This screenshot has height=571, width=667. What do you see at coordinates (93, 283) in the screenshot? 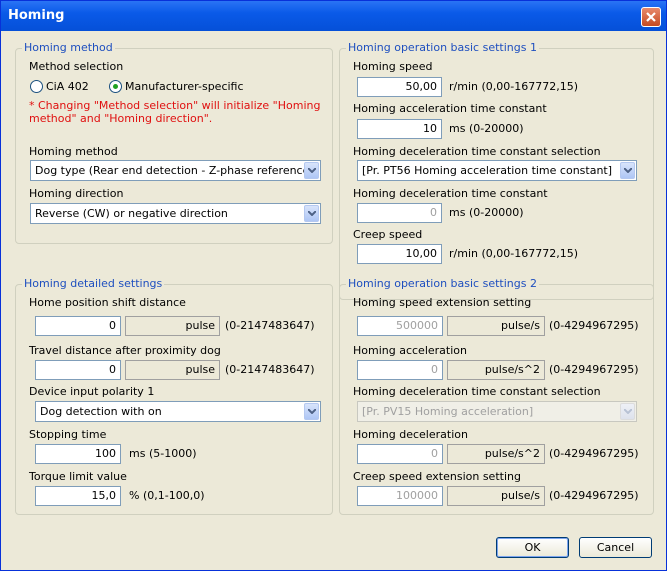
I see `detailed-settings-title: Homing detailed settings` at bounding box center [93, 283].